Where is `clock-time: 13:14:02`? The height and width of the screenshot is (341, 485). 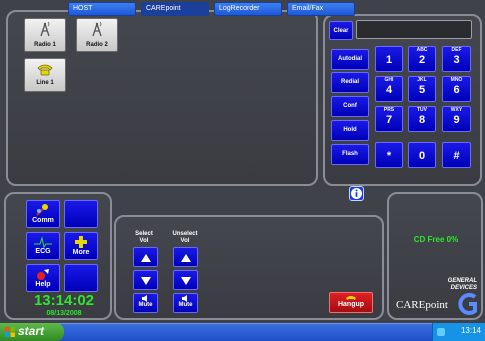 clock-time: 13:14:02 is located at coordinates (64, 300).